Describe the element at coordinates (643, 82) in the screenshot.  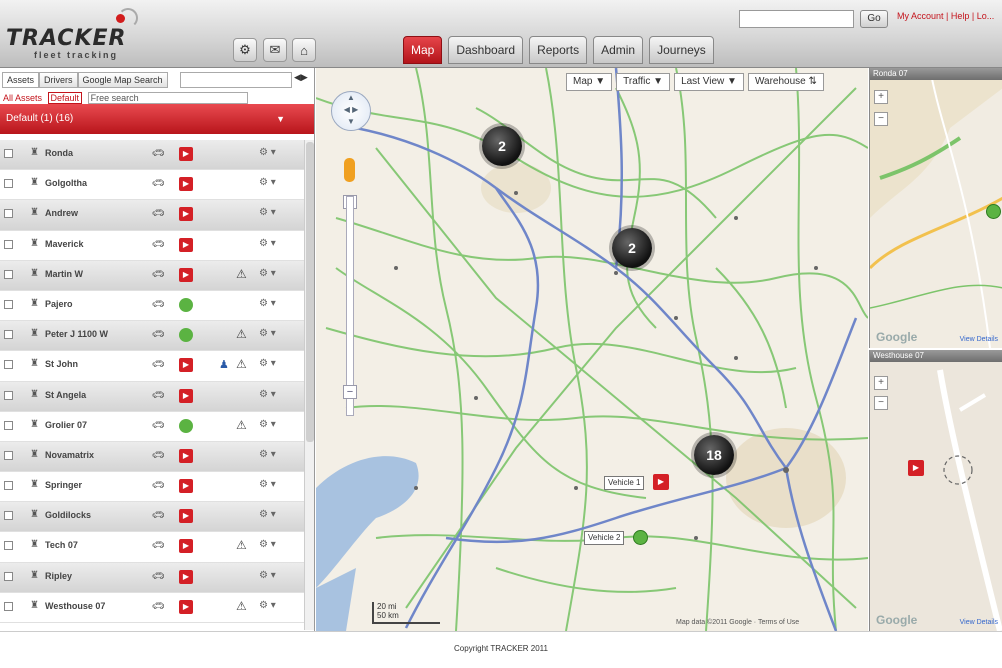
I see `traffic-dropdown: Traffic ▼` at that location.